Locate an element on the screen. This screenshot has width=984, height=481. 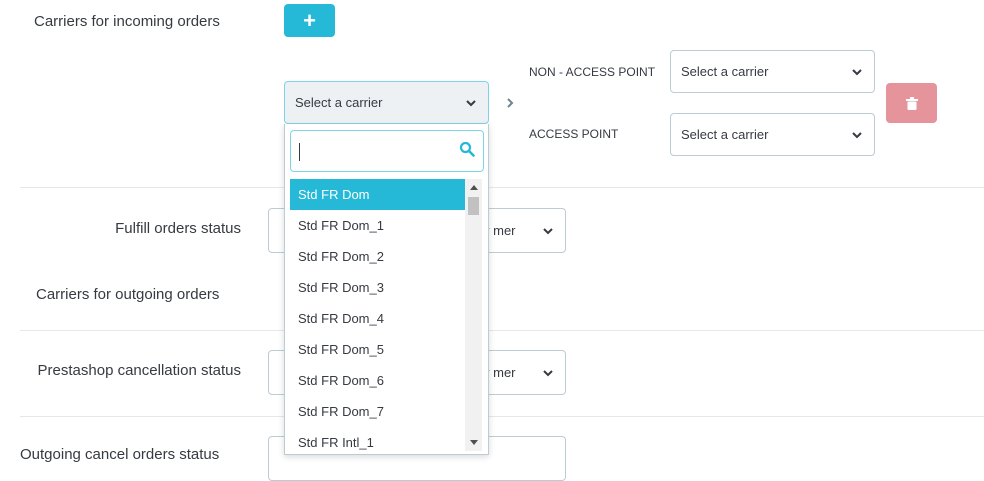
plus-icon: + is located at coordinates (309, 20).